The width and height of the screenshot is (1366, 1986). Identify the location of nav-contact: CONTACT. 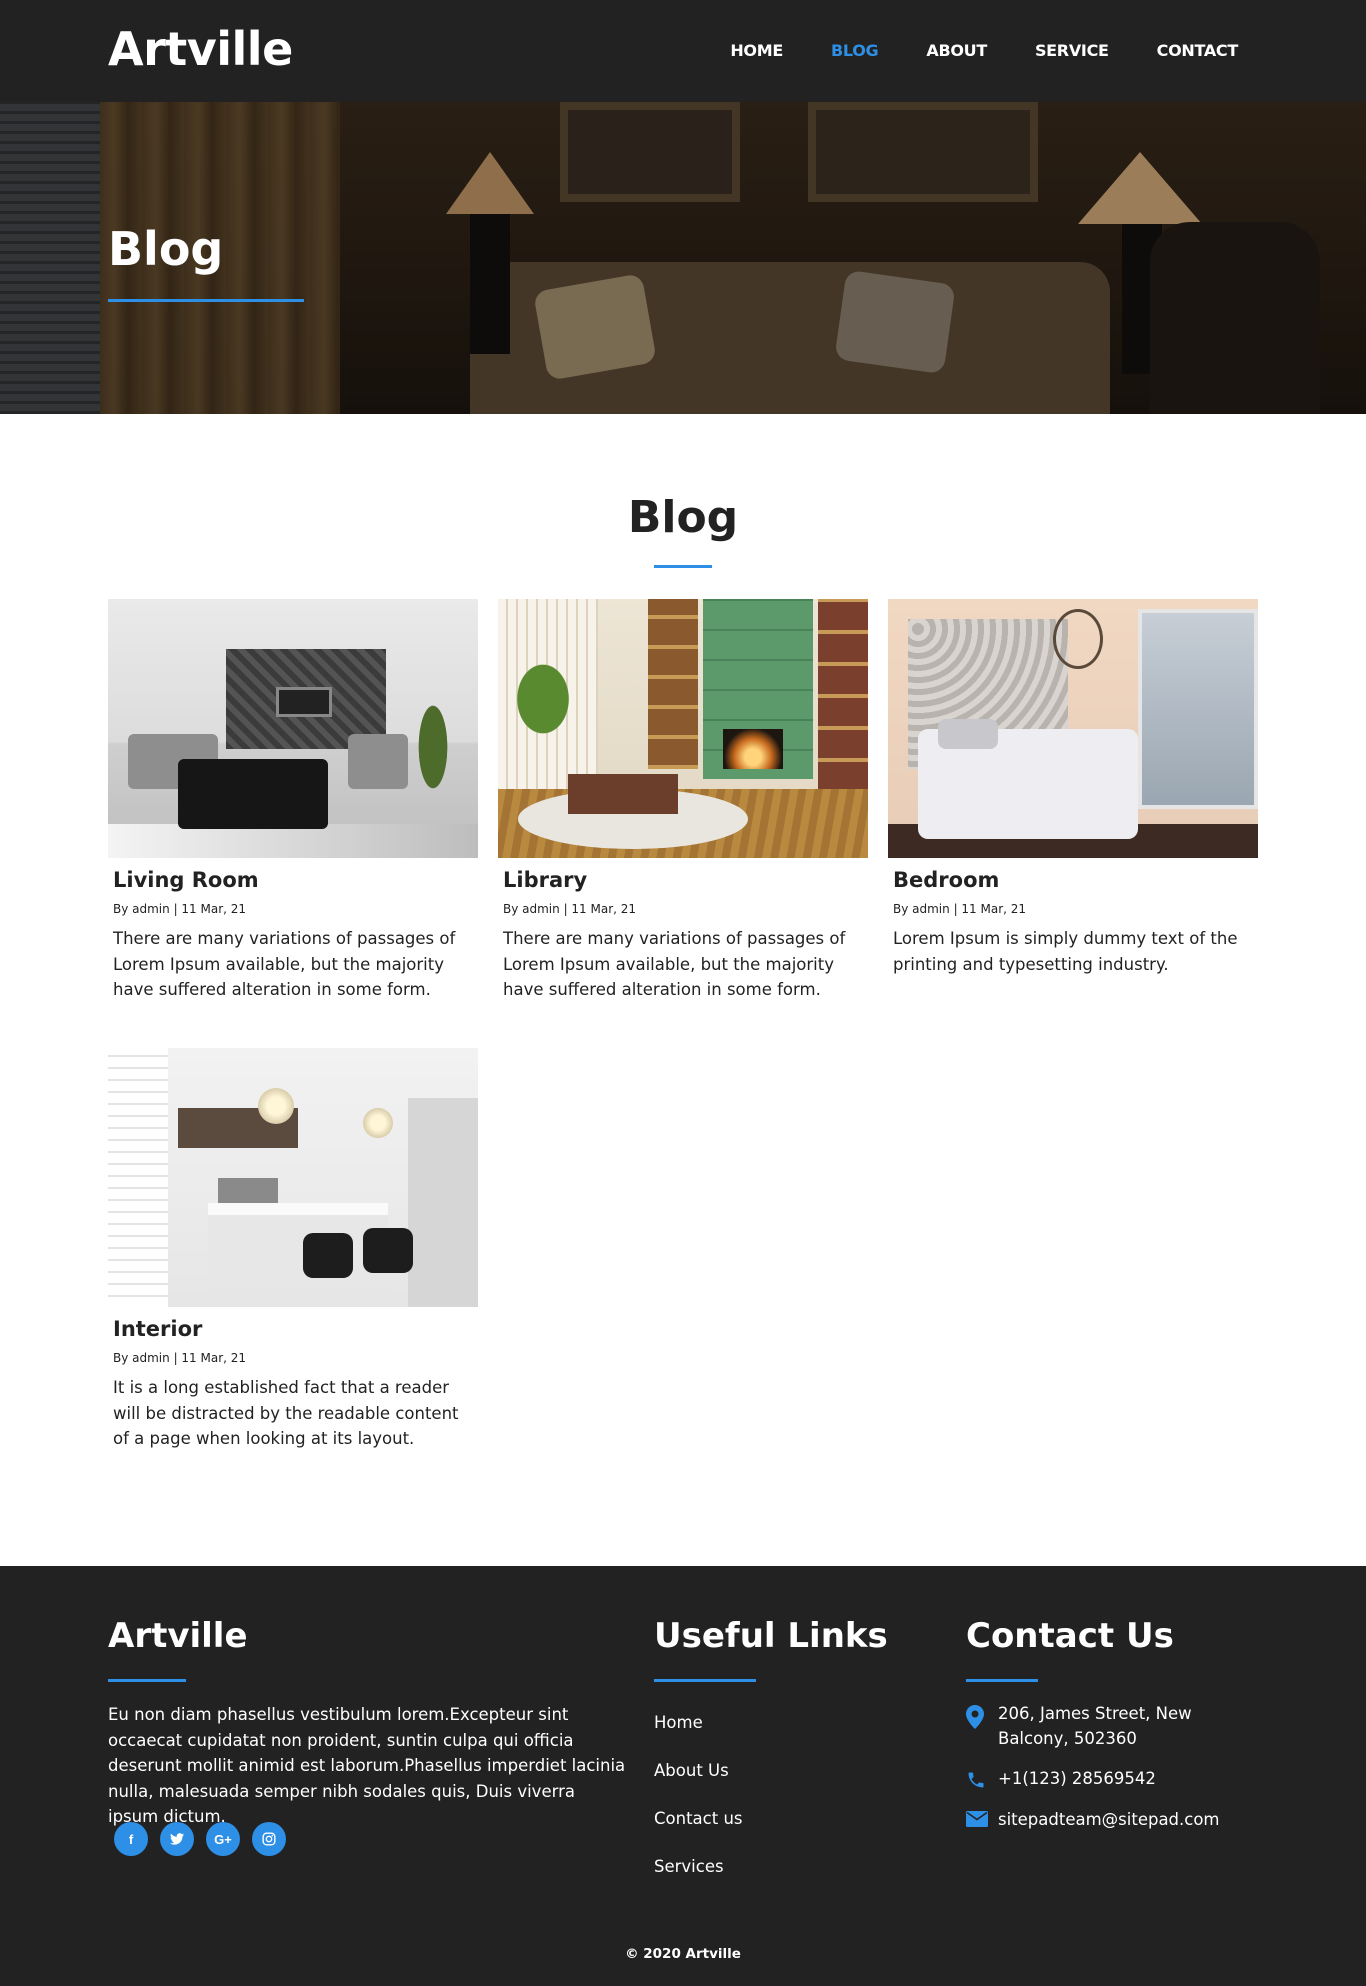
(1198, 50).